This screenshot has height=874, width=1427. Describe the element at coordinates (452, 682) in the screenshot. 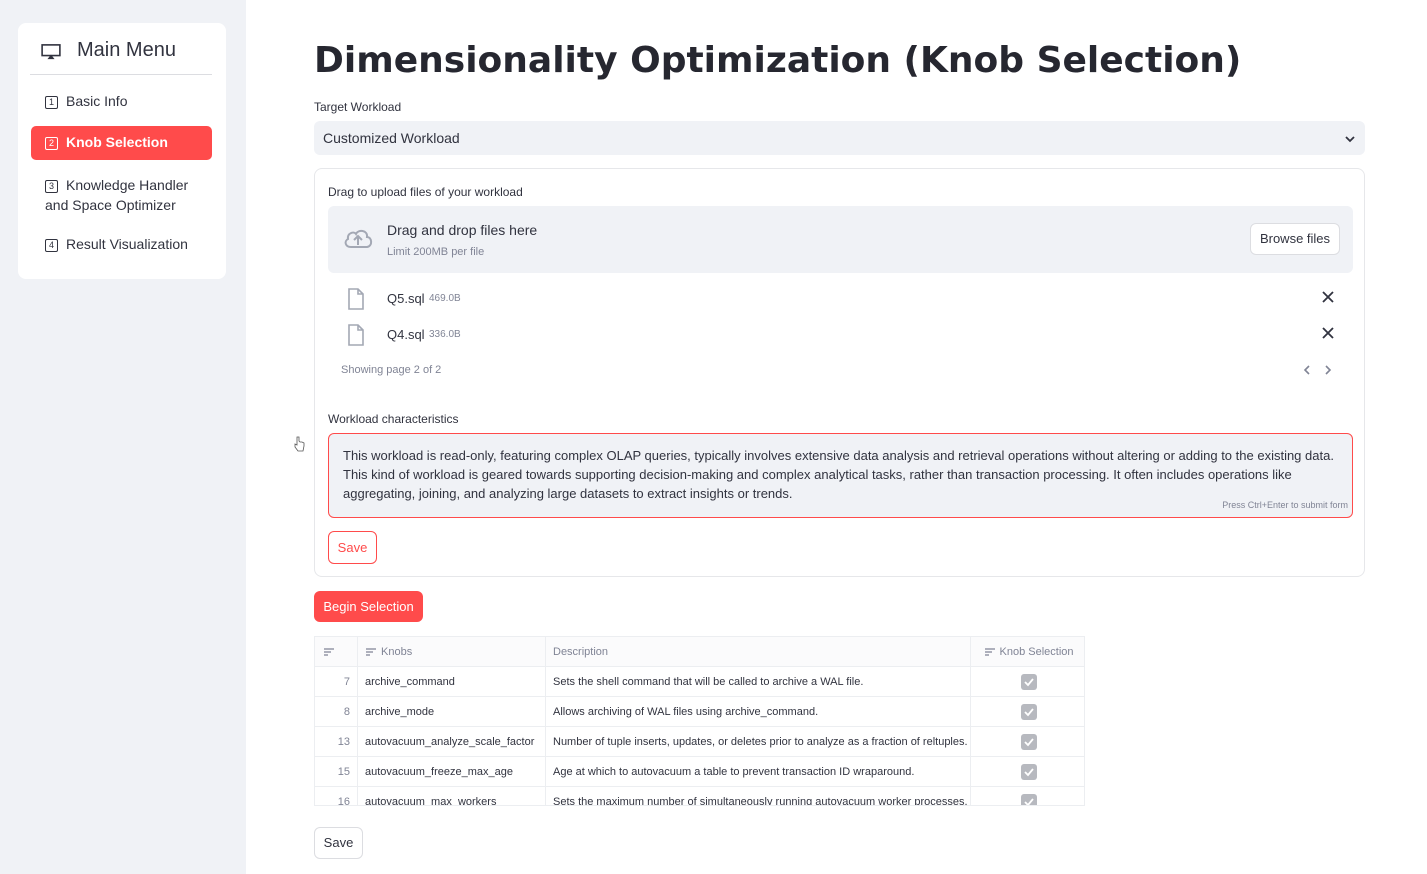

I see `knob-name: archive_command` at that location.